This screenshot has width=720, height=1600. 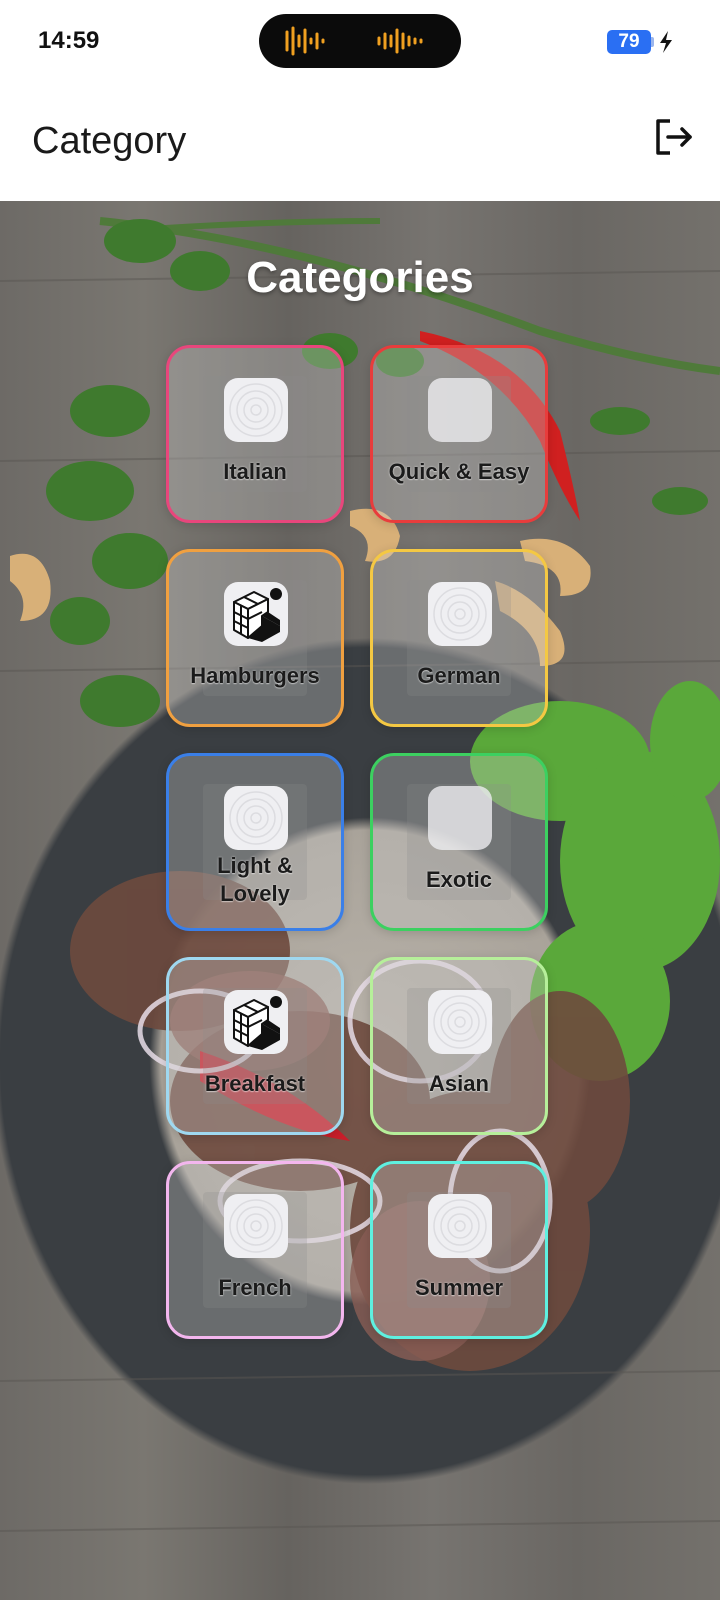 What do you see at coordinates (354, 41) in the screenshot?
I see `audio-waveform-icon` at bounding box center [354, 41].